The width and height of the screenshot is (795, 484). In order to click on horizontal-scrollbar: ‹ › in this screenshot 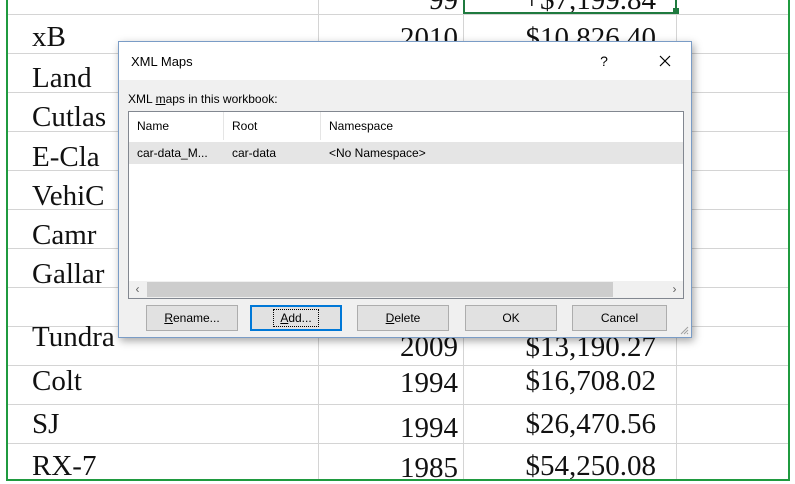, I will do `click(406, 289)`.